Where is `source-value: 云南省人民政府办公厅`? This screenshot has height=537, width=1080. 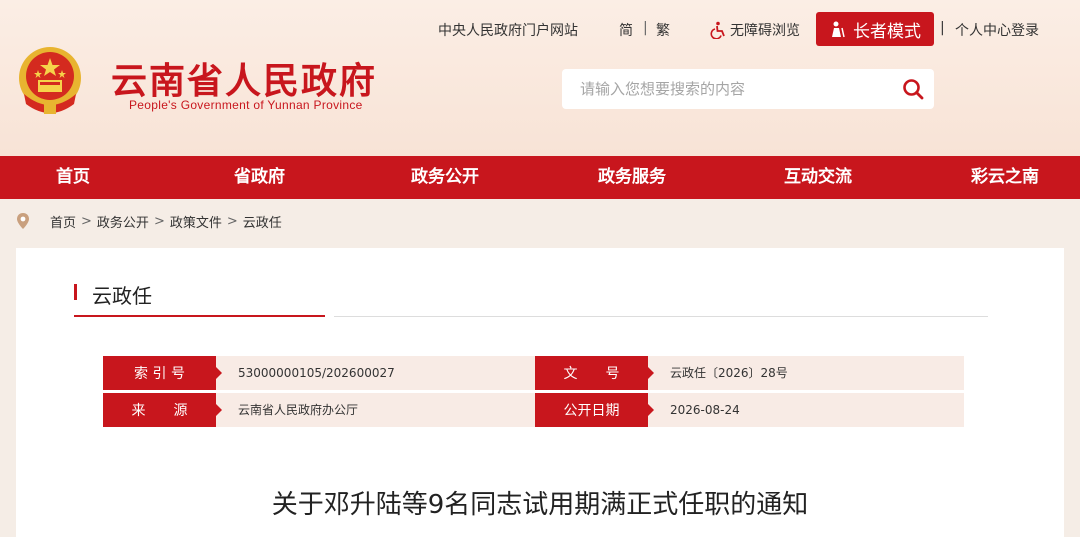
source-value: 云南省人民政府办公厅 is located at coordinates (298, 410).